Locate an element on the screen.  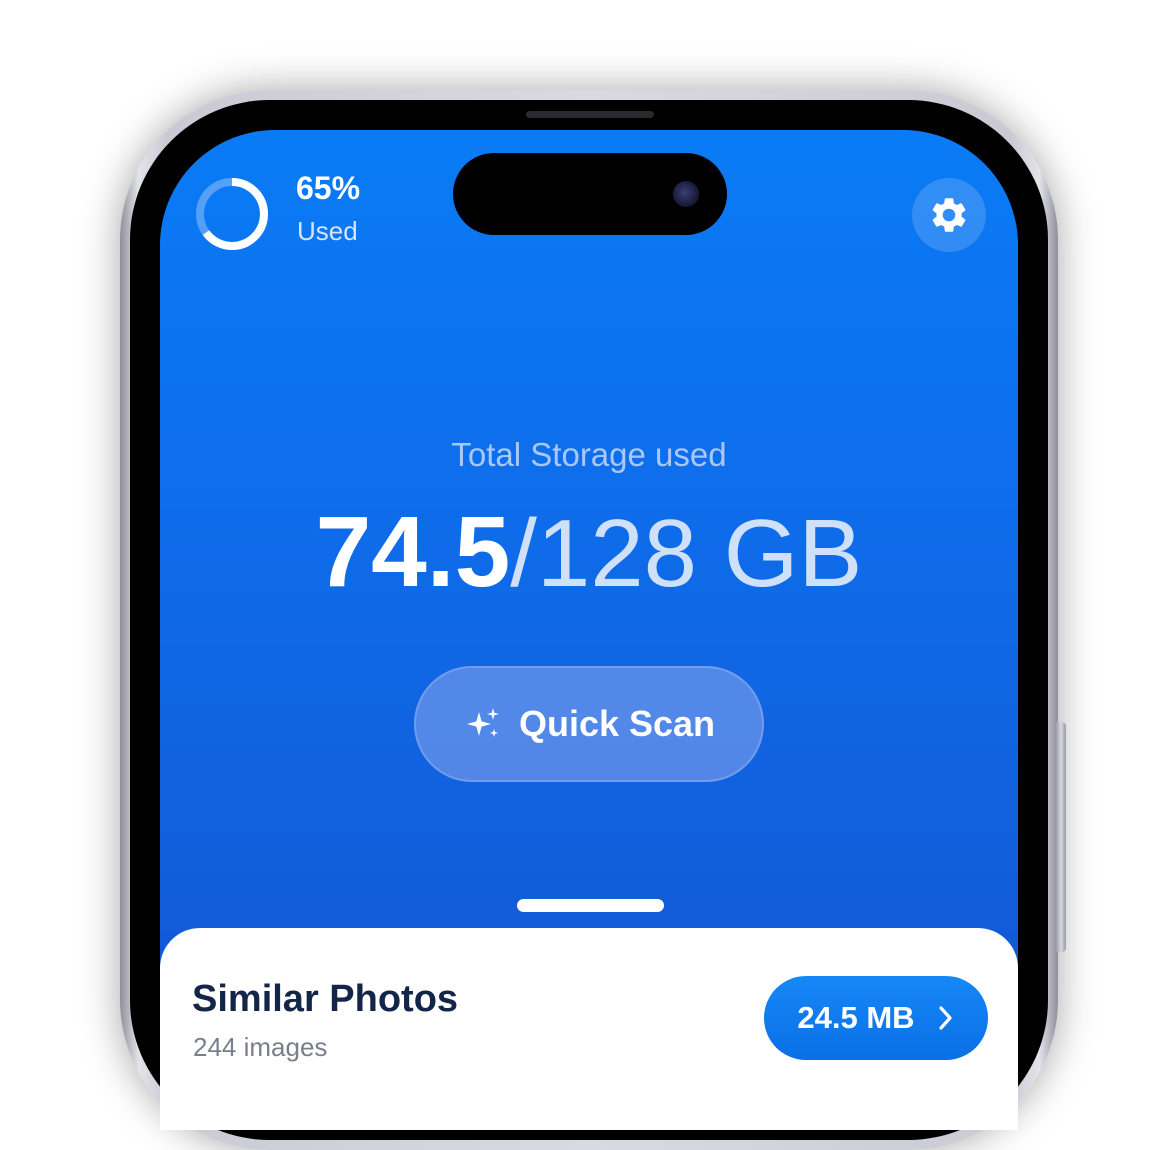
usage-label: Used is located at coordinates (327, 231).